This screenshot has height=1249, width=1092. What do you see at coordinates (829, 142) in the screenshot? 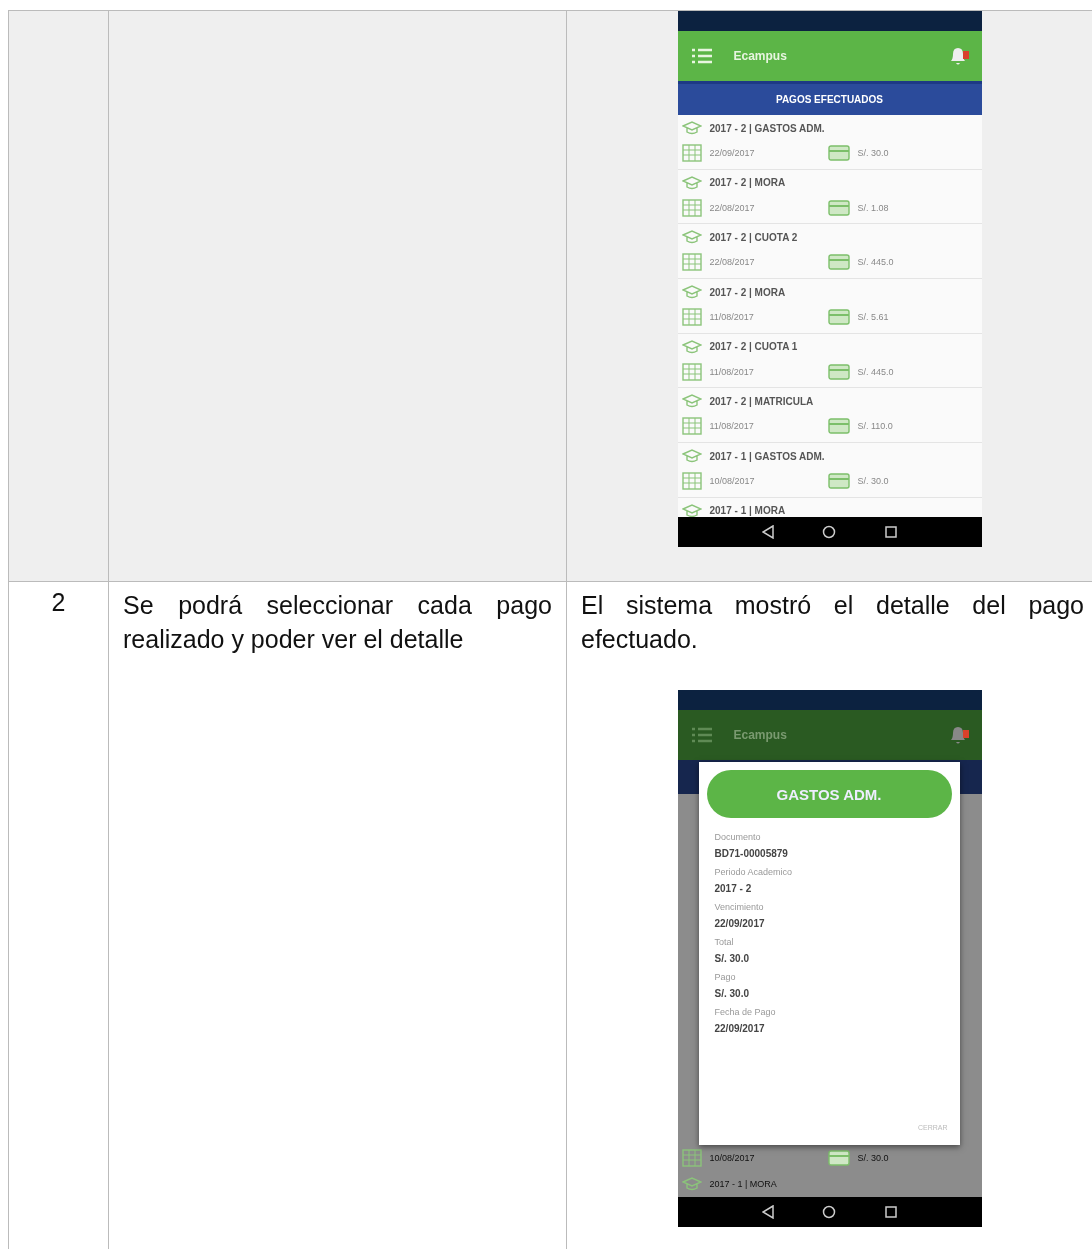
I see `payment-row: 2017 - 2 | GASTOS ADM. 22/09/2017 S/. 30.0` at bounding box center [829, 142].